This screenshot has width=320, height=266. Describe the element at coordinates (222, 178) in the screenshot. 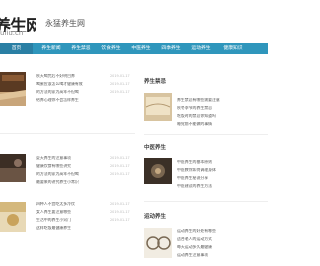

I see `sidebar-link: 中医养生秘诀分享` at that location.